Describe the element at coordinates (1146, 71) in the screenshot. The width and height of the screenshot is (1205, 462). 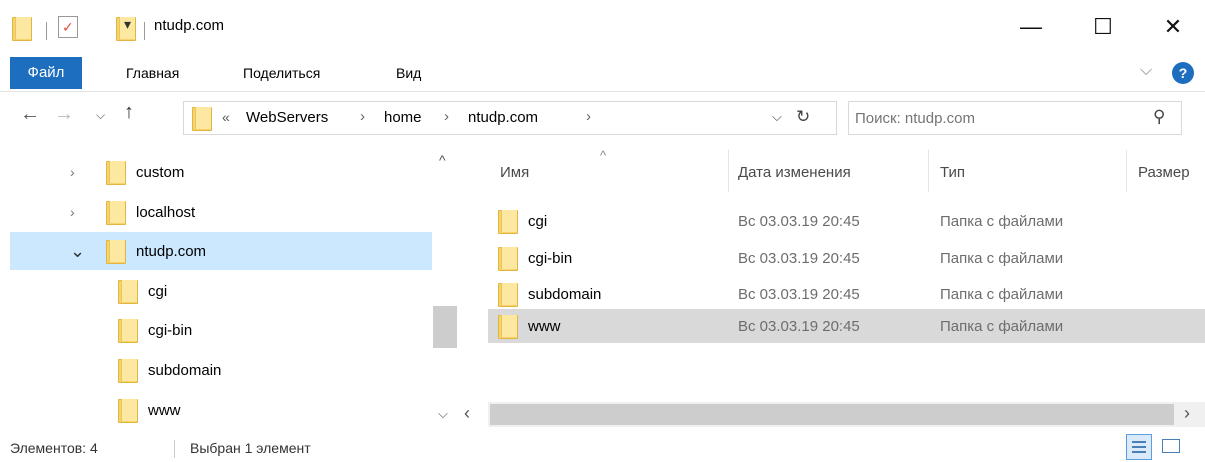
I see `ribbon-expand-icon: ⌵` at that location.